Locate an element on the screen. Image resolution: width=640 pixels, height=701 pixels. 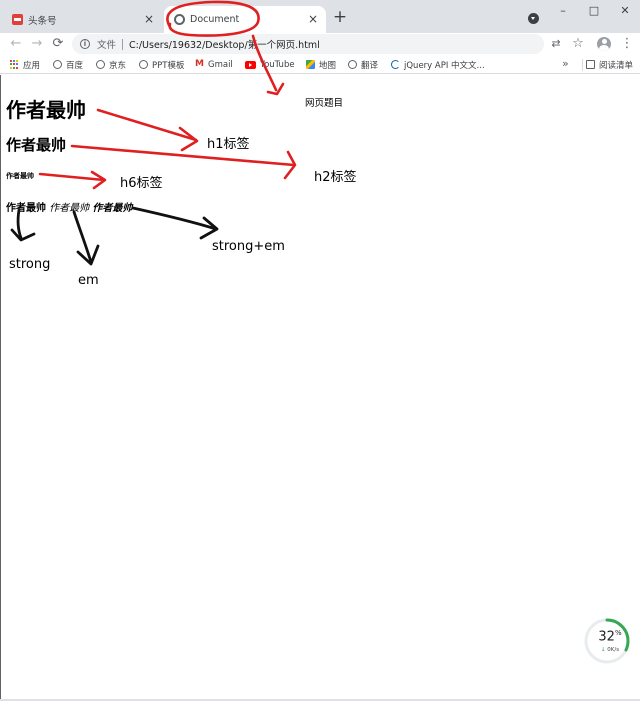
tab-search-icon is located at coordinates (533, 18).